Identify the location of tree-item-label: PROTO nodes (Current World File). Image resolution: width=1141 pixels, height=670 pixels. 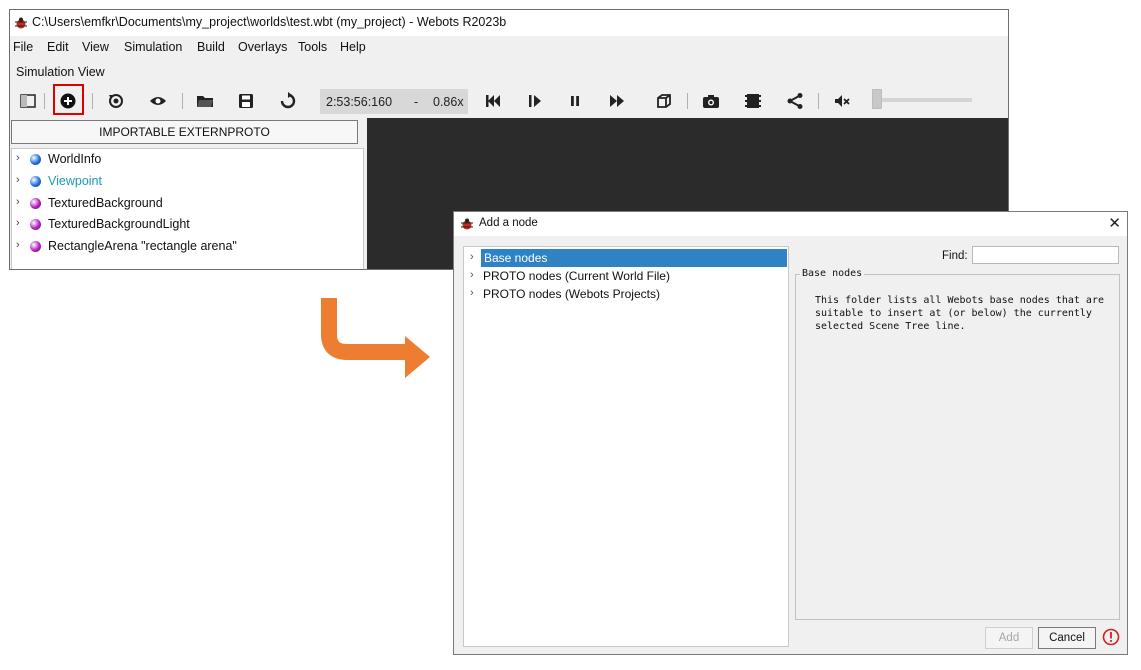
(576, 276).